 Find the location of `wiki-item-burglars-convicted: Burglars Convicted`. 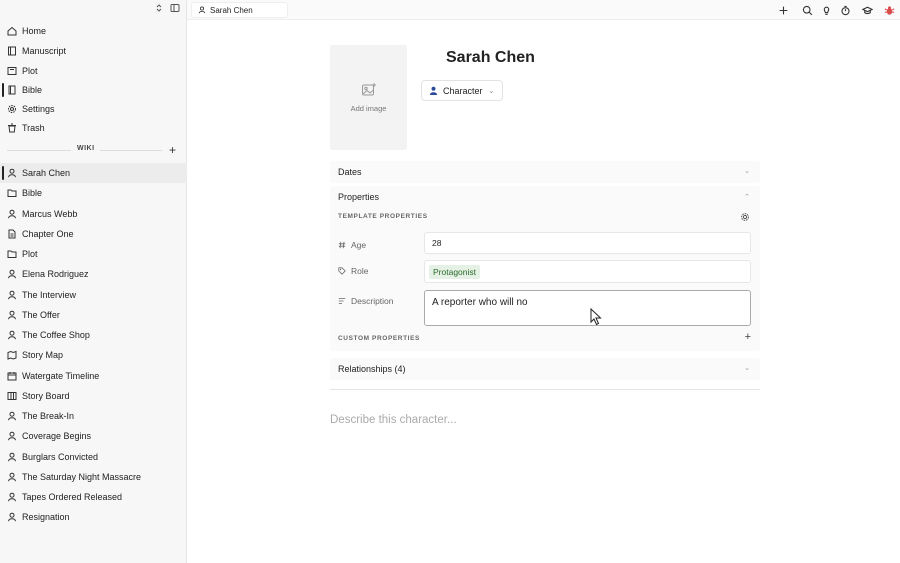

wiki-item-burglars-convicted: Burglars Convicted is located at coordinates (93, 457).